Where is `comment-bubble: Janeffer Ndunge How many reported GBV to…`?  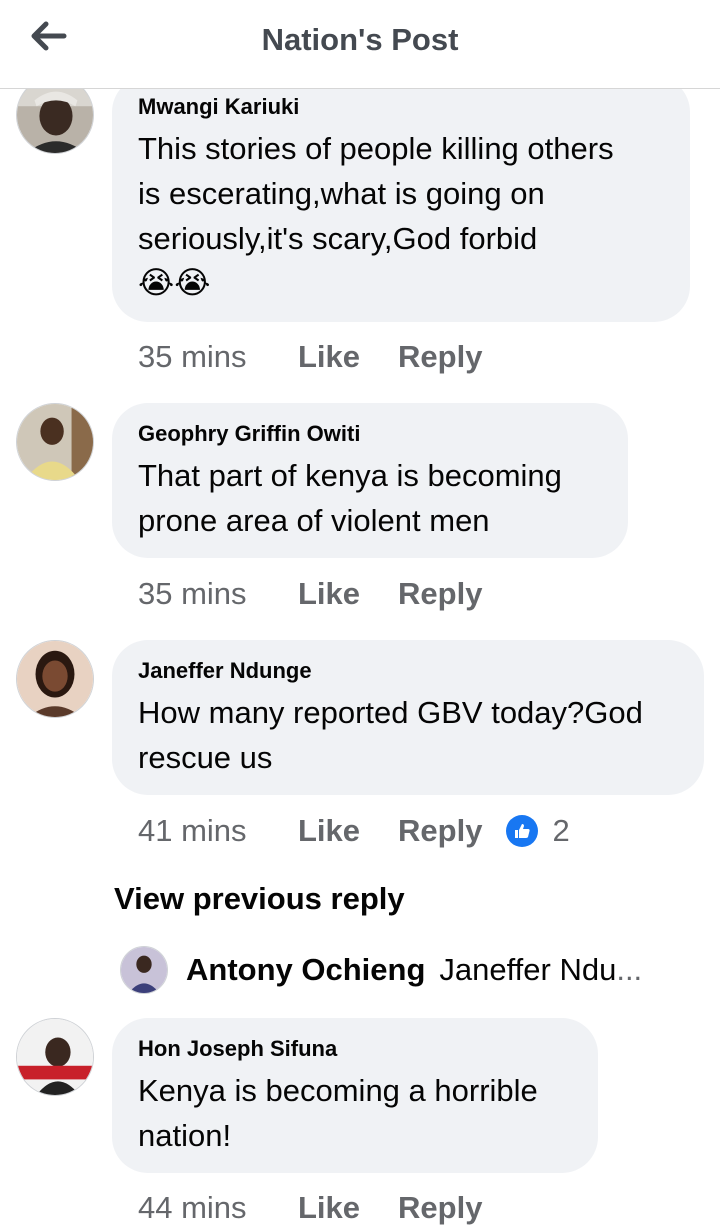 comment-bubble: Janeffer Ndunge How many reported GBV to… is located at coordinates (408, 717).